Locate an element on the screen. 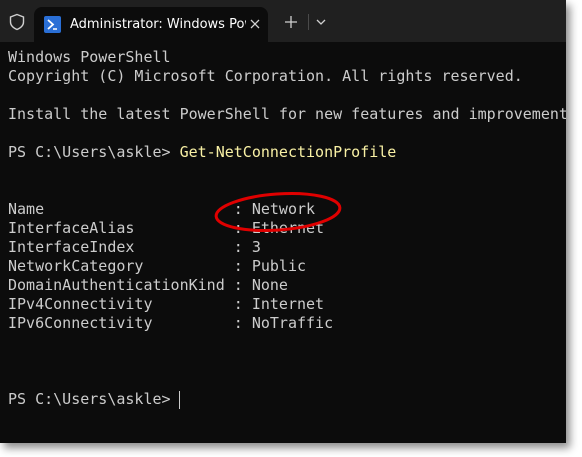 The height and width of the screenshot is (457, 582). chevron-down-icon is located at coordinates (321, 22).